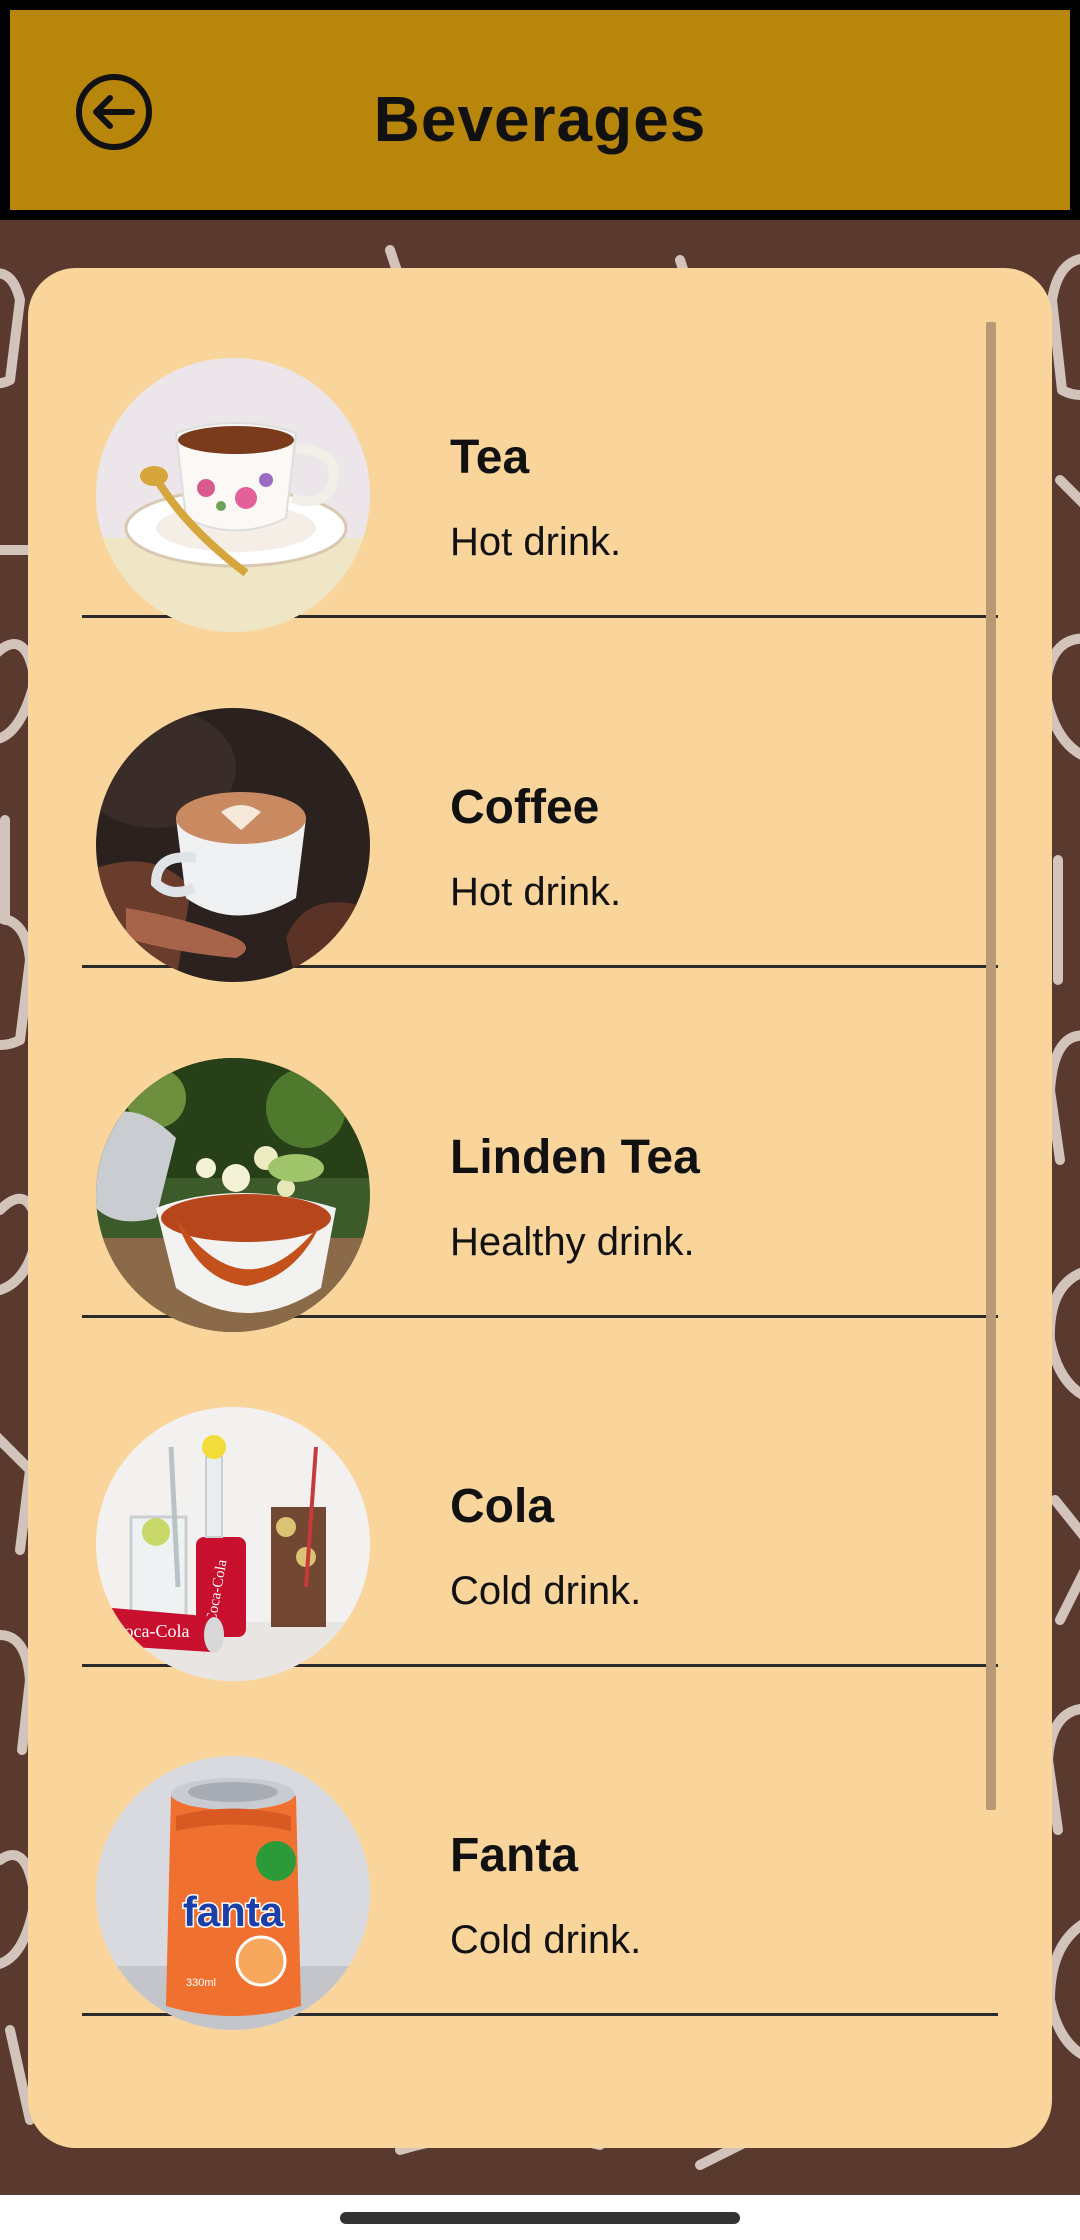  What do you see at coordinates (233, 495) in the screenshot?
I see `tea-cup-image` at bounding box center [233, 495].